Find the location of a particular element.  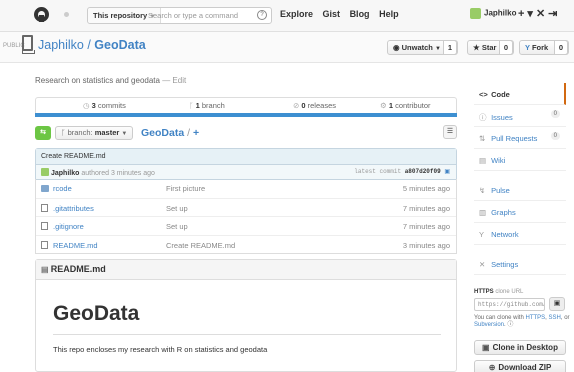

sidebar-item-settings: ✕ Settings is located at coordinates (520, 264).